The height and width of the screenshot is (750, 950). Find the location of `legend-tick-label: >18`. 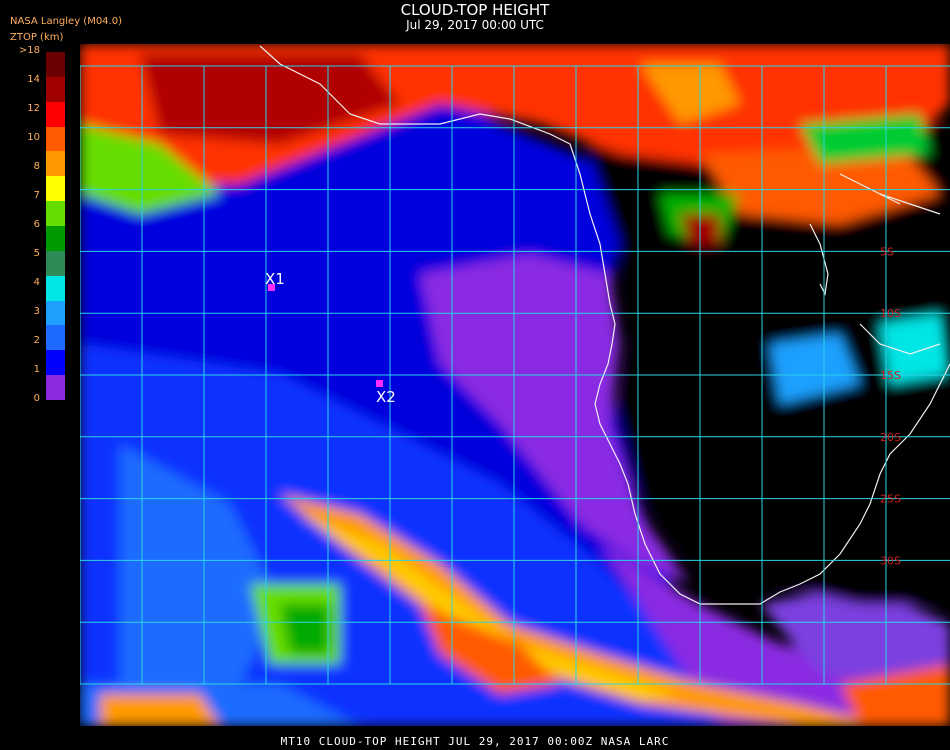

legend-tick-label: >18 is located at coordinates (29, 50).